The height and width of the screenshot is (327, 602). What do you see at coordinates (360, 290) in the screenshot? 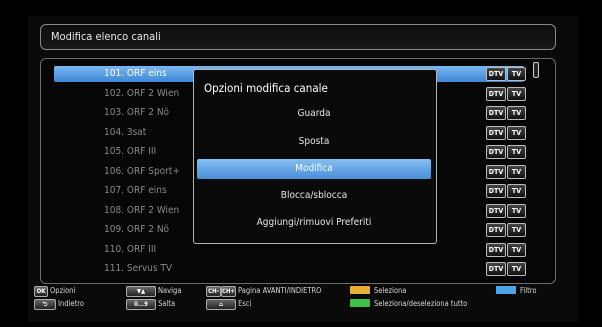
I see `yellow-key-icon` at bounding box center [360, 290].